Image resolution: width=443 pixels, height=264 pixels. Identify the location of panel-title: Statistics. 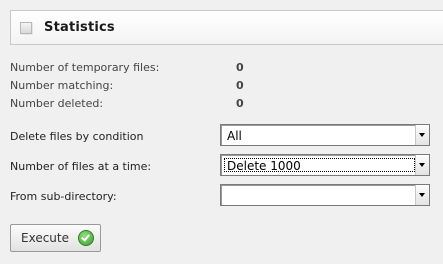
(79, 27).